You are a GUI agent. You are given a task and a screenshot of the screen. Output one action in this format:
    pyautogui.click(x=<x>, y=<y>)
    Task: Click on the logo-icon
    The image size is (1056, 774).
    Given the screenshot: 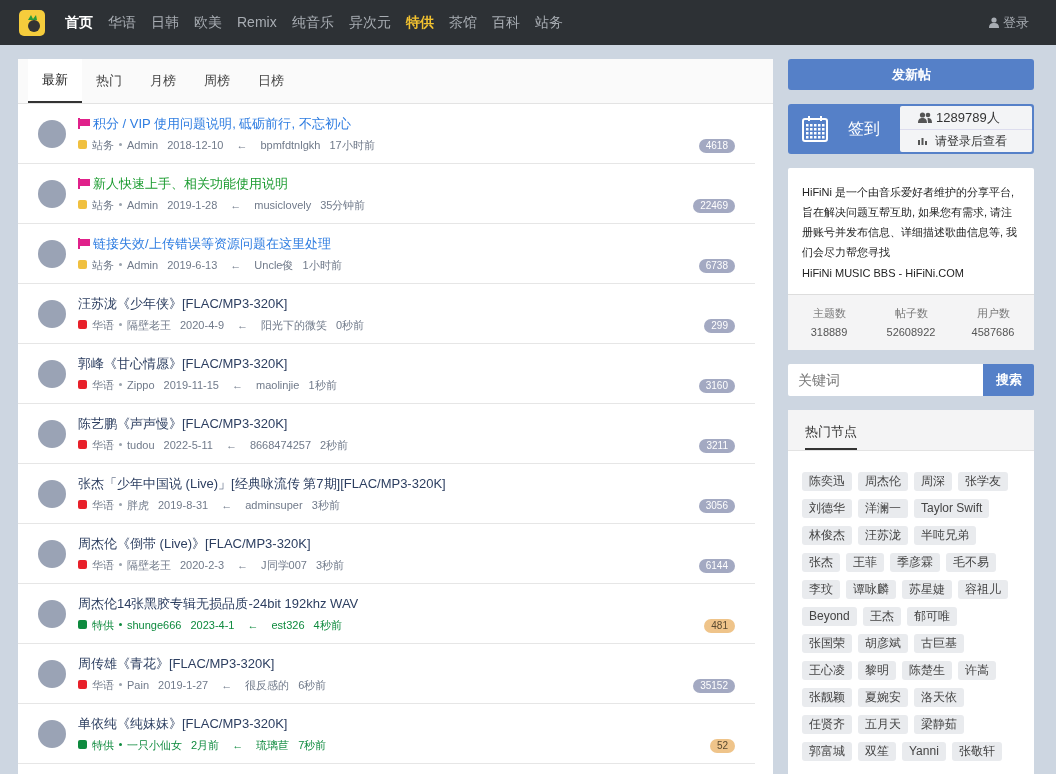 What is the action you would take?
    pyautogui.click(x=32, y=22)
    